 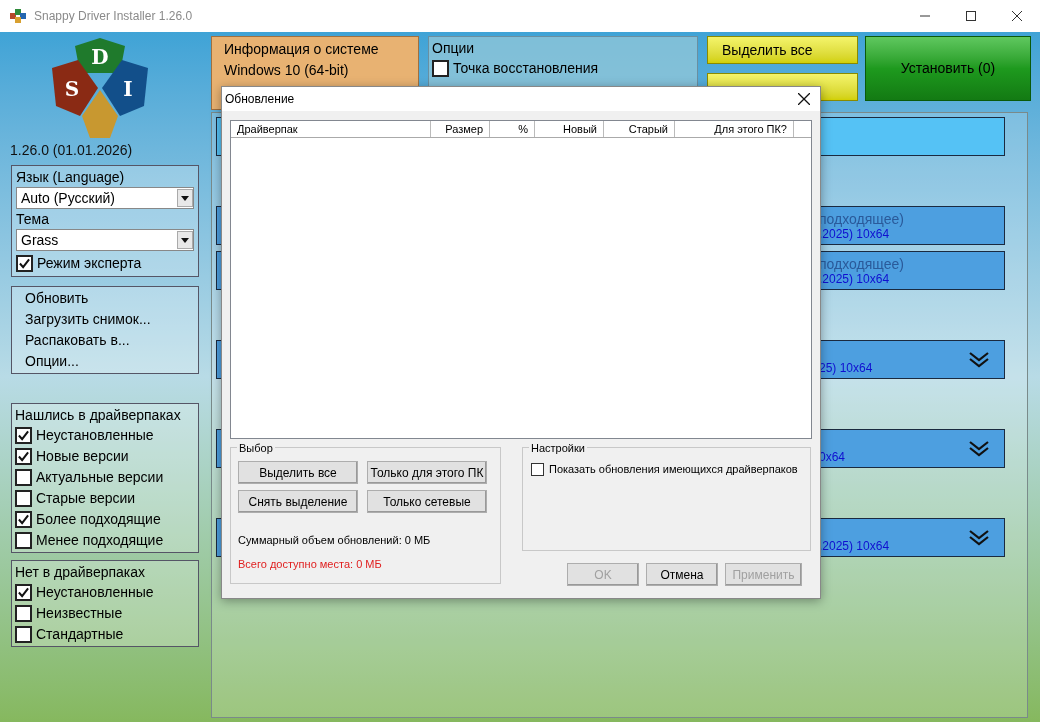 What do you see at coordinates (82, 456) in the screenshot?
I see `checkbox-label: Новые версии` at bounding box center [82, 456].